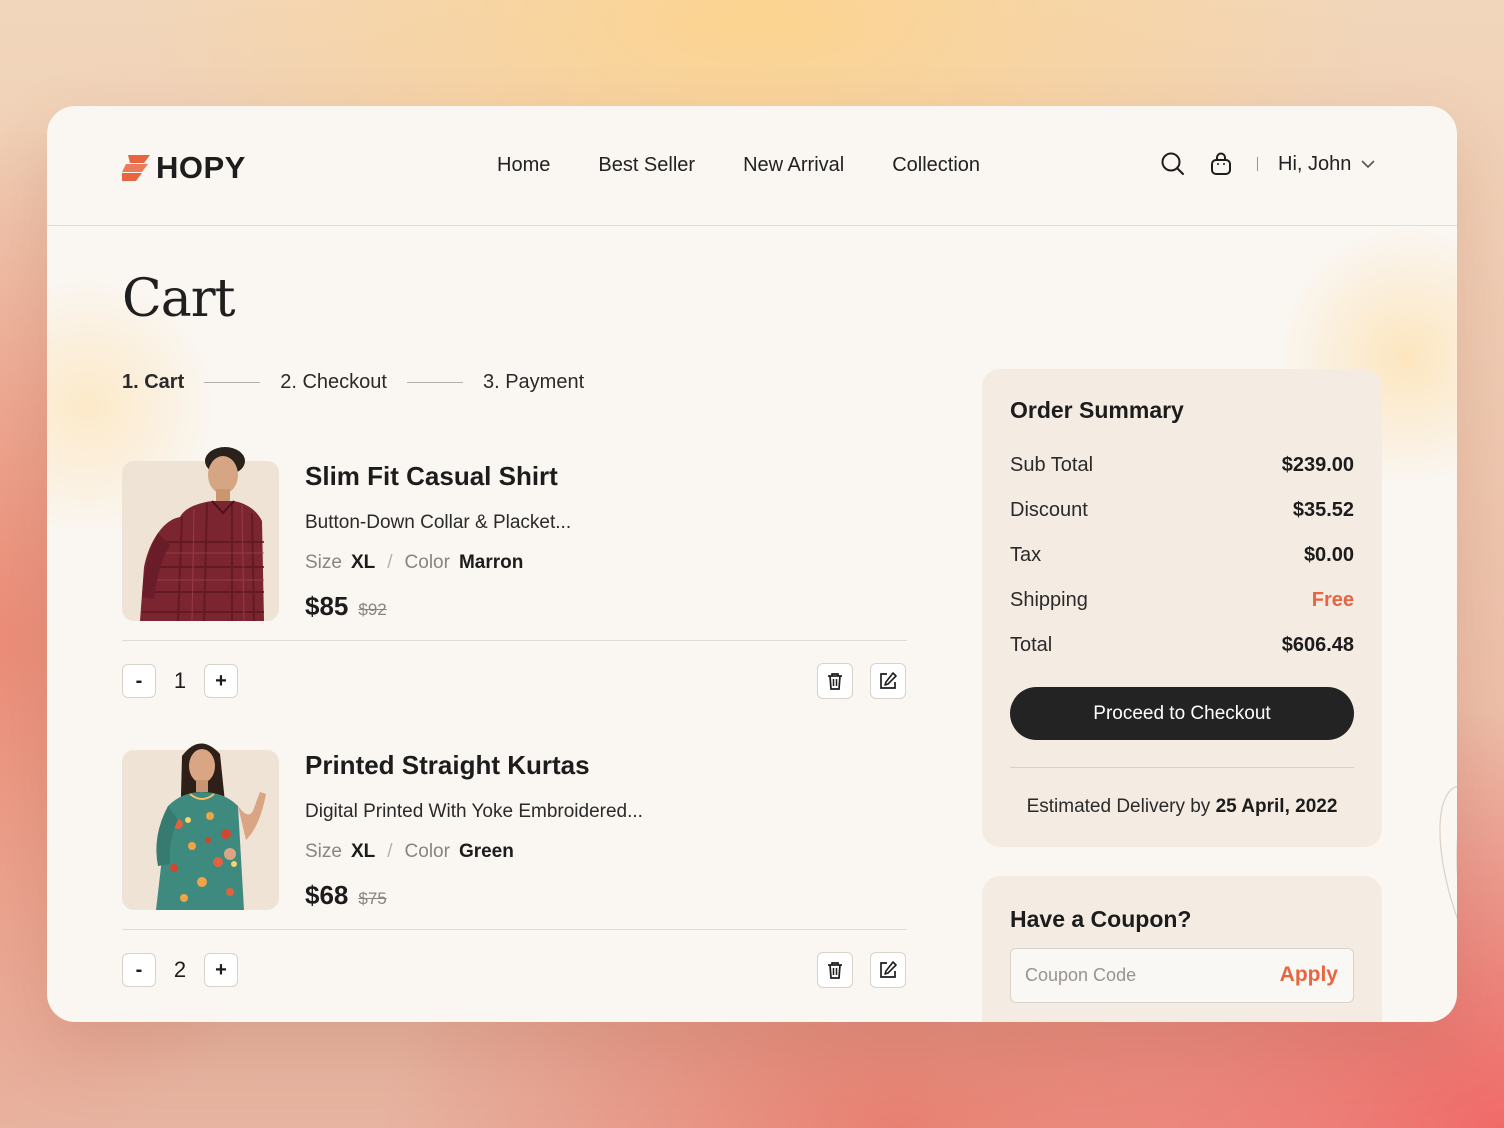 The height and width of the screenshot is (1128, 1504). I want to click on product-attributes: Size XL / Color Marron, so click(414, 563).